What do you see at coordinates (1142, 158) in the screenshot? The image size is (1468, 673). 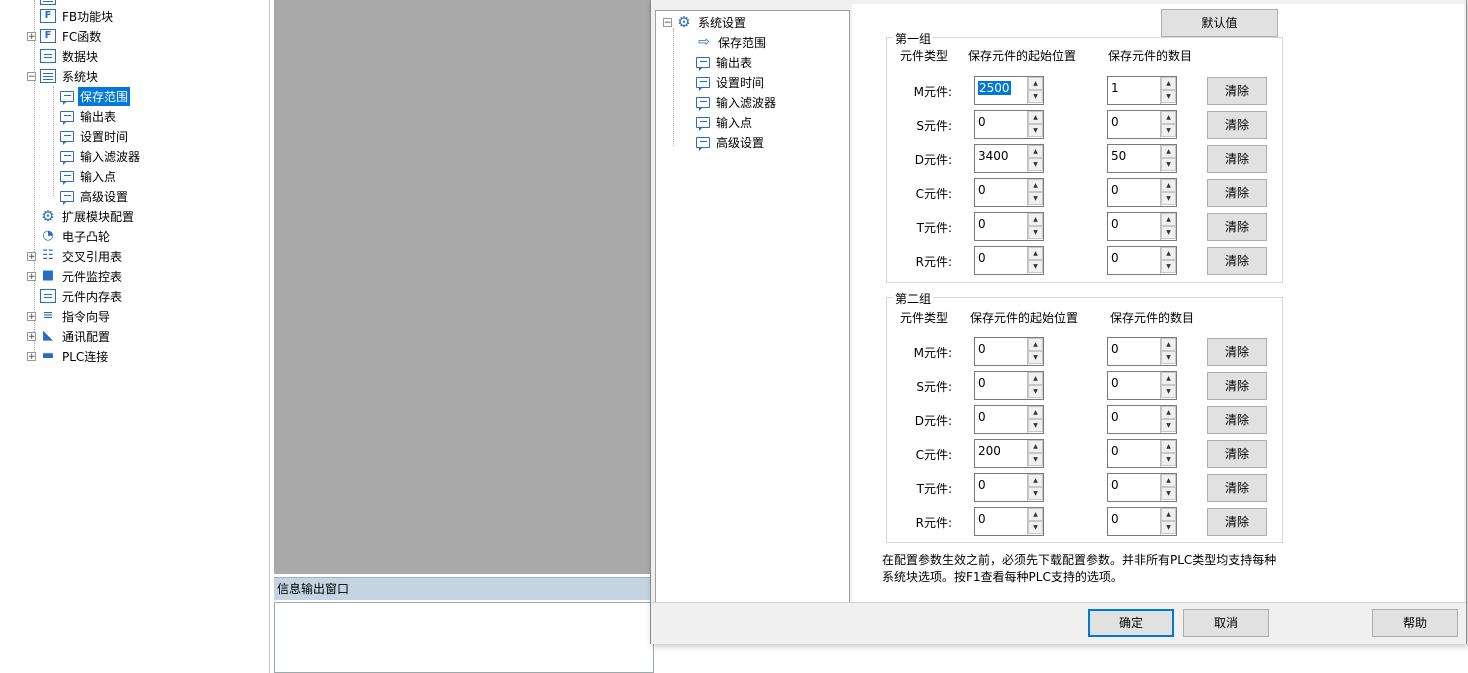 I see `element-count-spinbox: 50 ▲ ▼` at bounding box center [1142, 158].